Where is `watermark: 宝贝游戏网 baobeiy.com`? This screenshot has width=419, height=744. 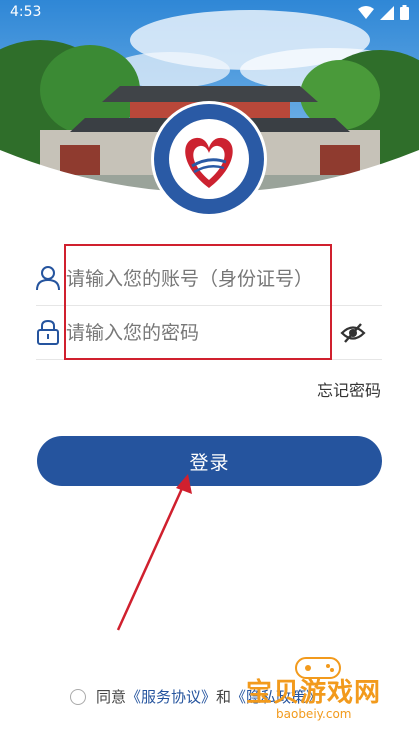
watermark: 宝贝游戏网 baobeiy.com is located at coordinates (325, 694).